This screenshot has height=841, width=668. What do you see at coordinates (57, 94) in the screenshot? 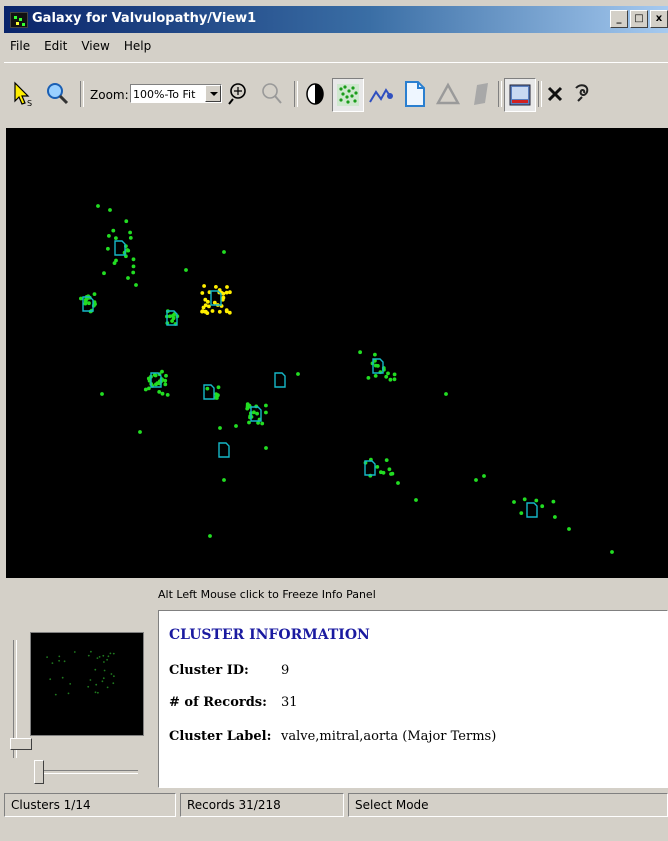
I see `zoom-lens-button` at bounding box center [57, 94].